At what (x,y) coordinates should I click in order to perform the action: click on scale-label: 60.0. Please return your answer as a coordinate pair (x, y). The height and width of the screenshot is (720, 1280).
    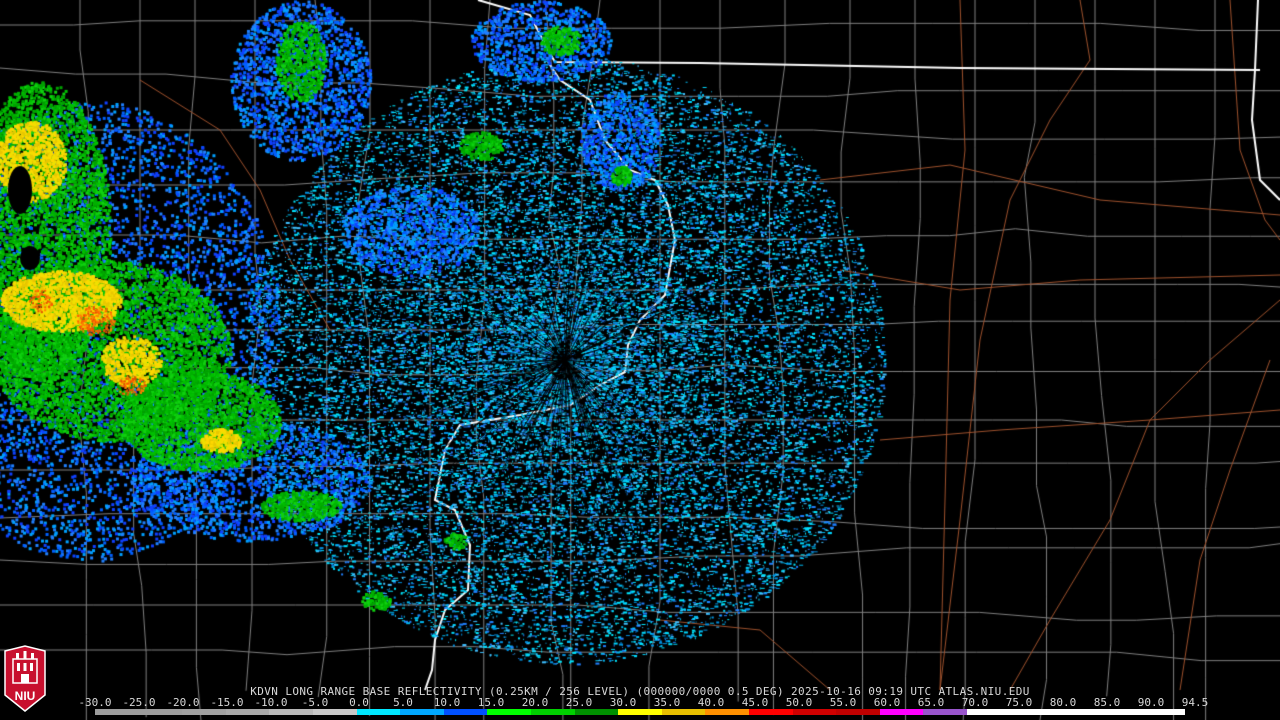
    Looking at the image, I should click on (887, 702).